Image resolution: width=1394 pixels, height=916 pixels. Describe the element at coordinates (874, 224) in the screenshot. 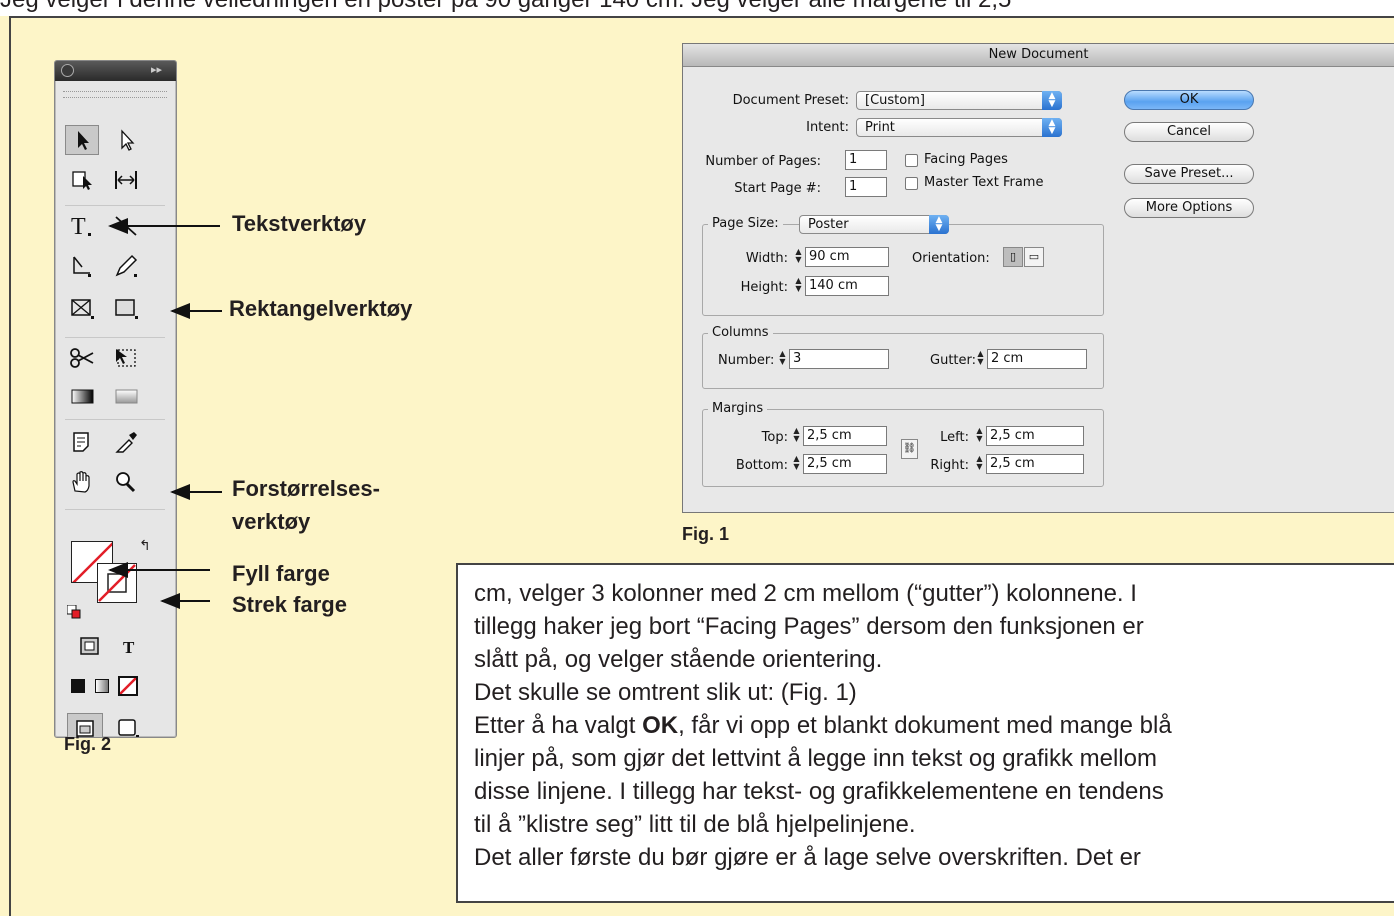

I see `page-size-select: Poster ▲ ▼` at that location.